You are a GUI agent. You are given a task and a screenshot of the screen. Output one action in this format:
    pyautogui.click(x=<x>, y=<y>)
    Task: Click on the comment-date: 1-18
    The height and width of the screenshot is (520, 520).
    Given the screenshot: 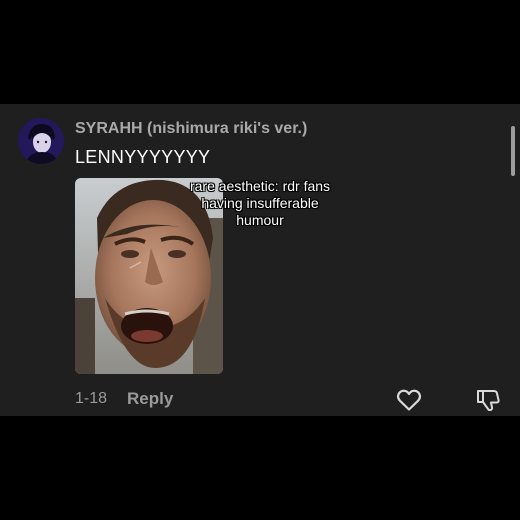 What is the action you would take?
    pyautogui.click(x=91, y=398)
    